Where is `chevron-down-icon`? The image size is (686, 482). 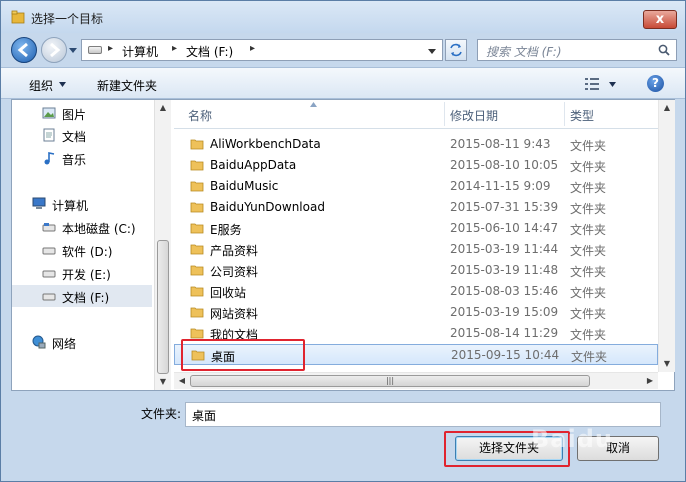
chevron-down-icon is located at coordinates (62, 84).